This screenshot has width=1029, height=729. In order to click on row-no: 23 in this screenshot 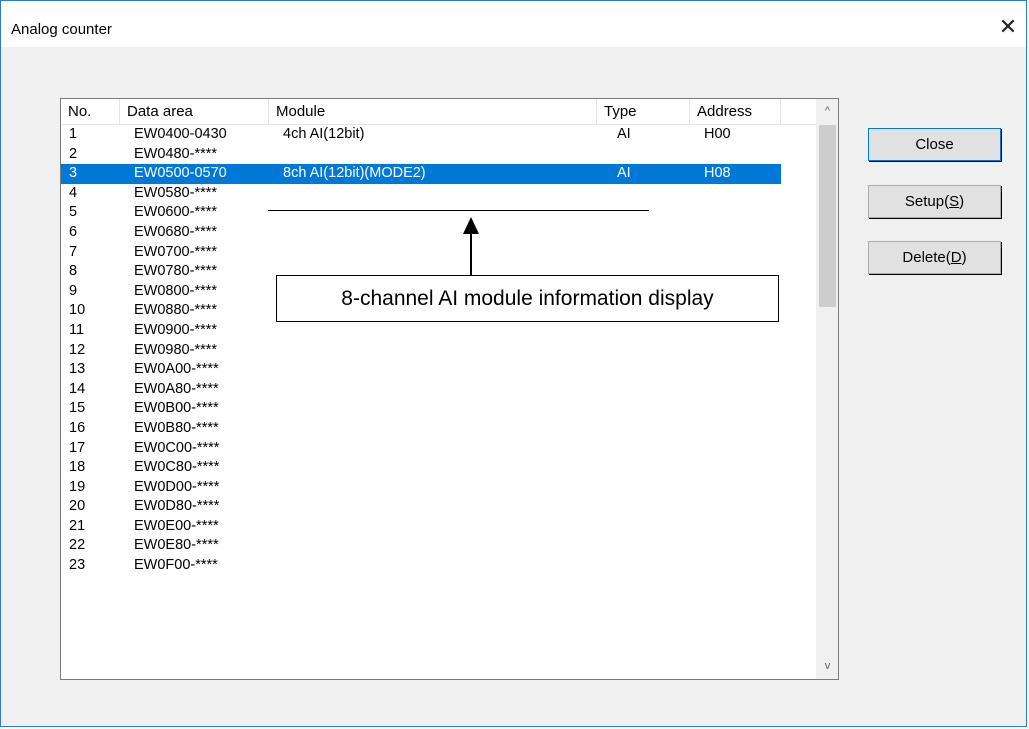, I will do `click(77, 565)`.